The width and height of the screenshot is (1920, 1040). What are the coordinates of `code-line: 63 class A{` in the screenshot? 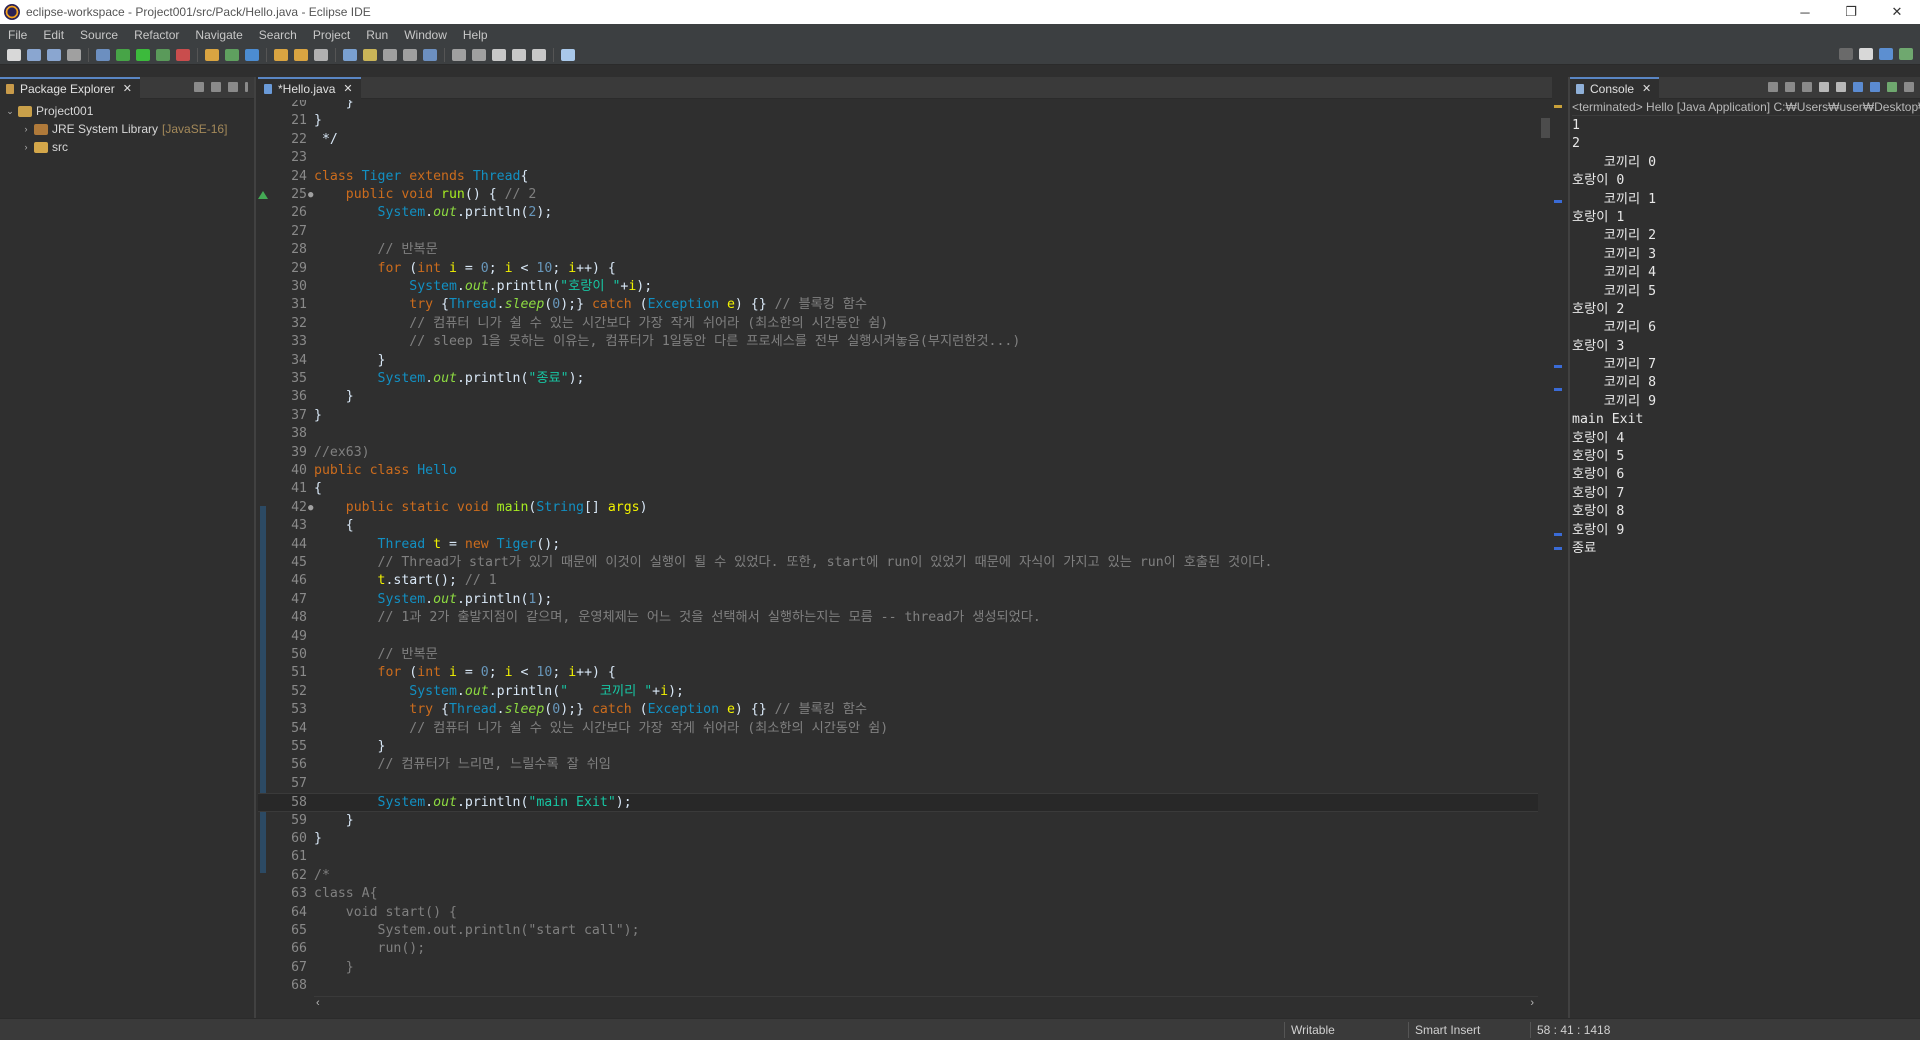 It's located at (898, 894).